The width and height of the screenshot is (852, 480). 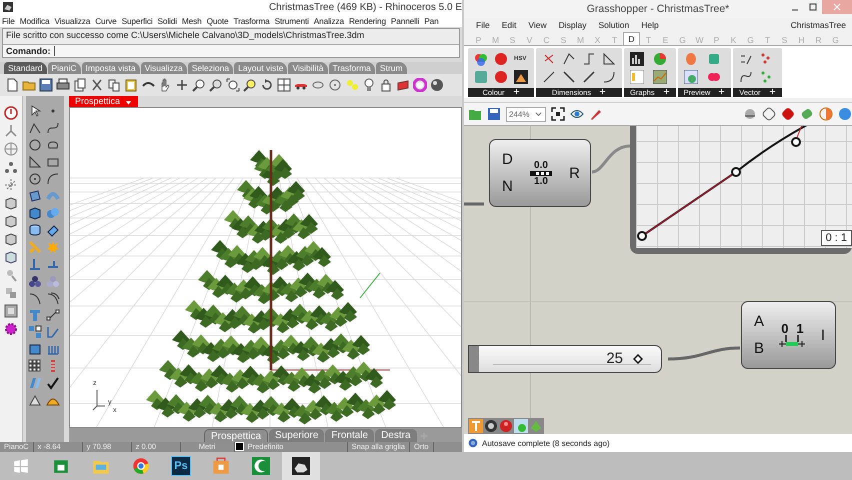 I want to click on range-node: A B 0 1 I, so click(x=788, y=335).